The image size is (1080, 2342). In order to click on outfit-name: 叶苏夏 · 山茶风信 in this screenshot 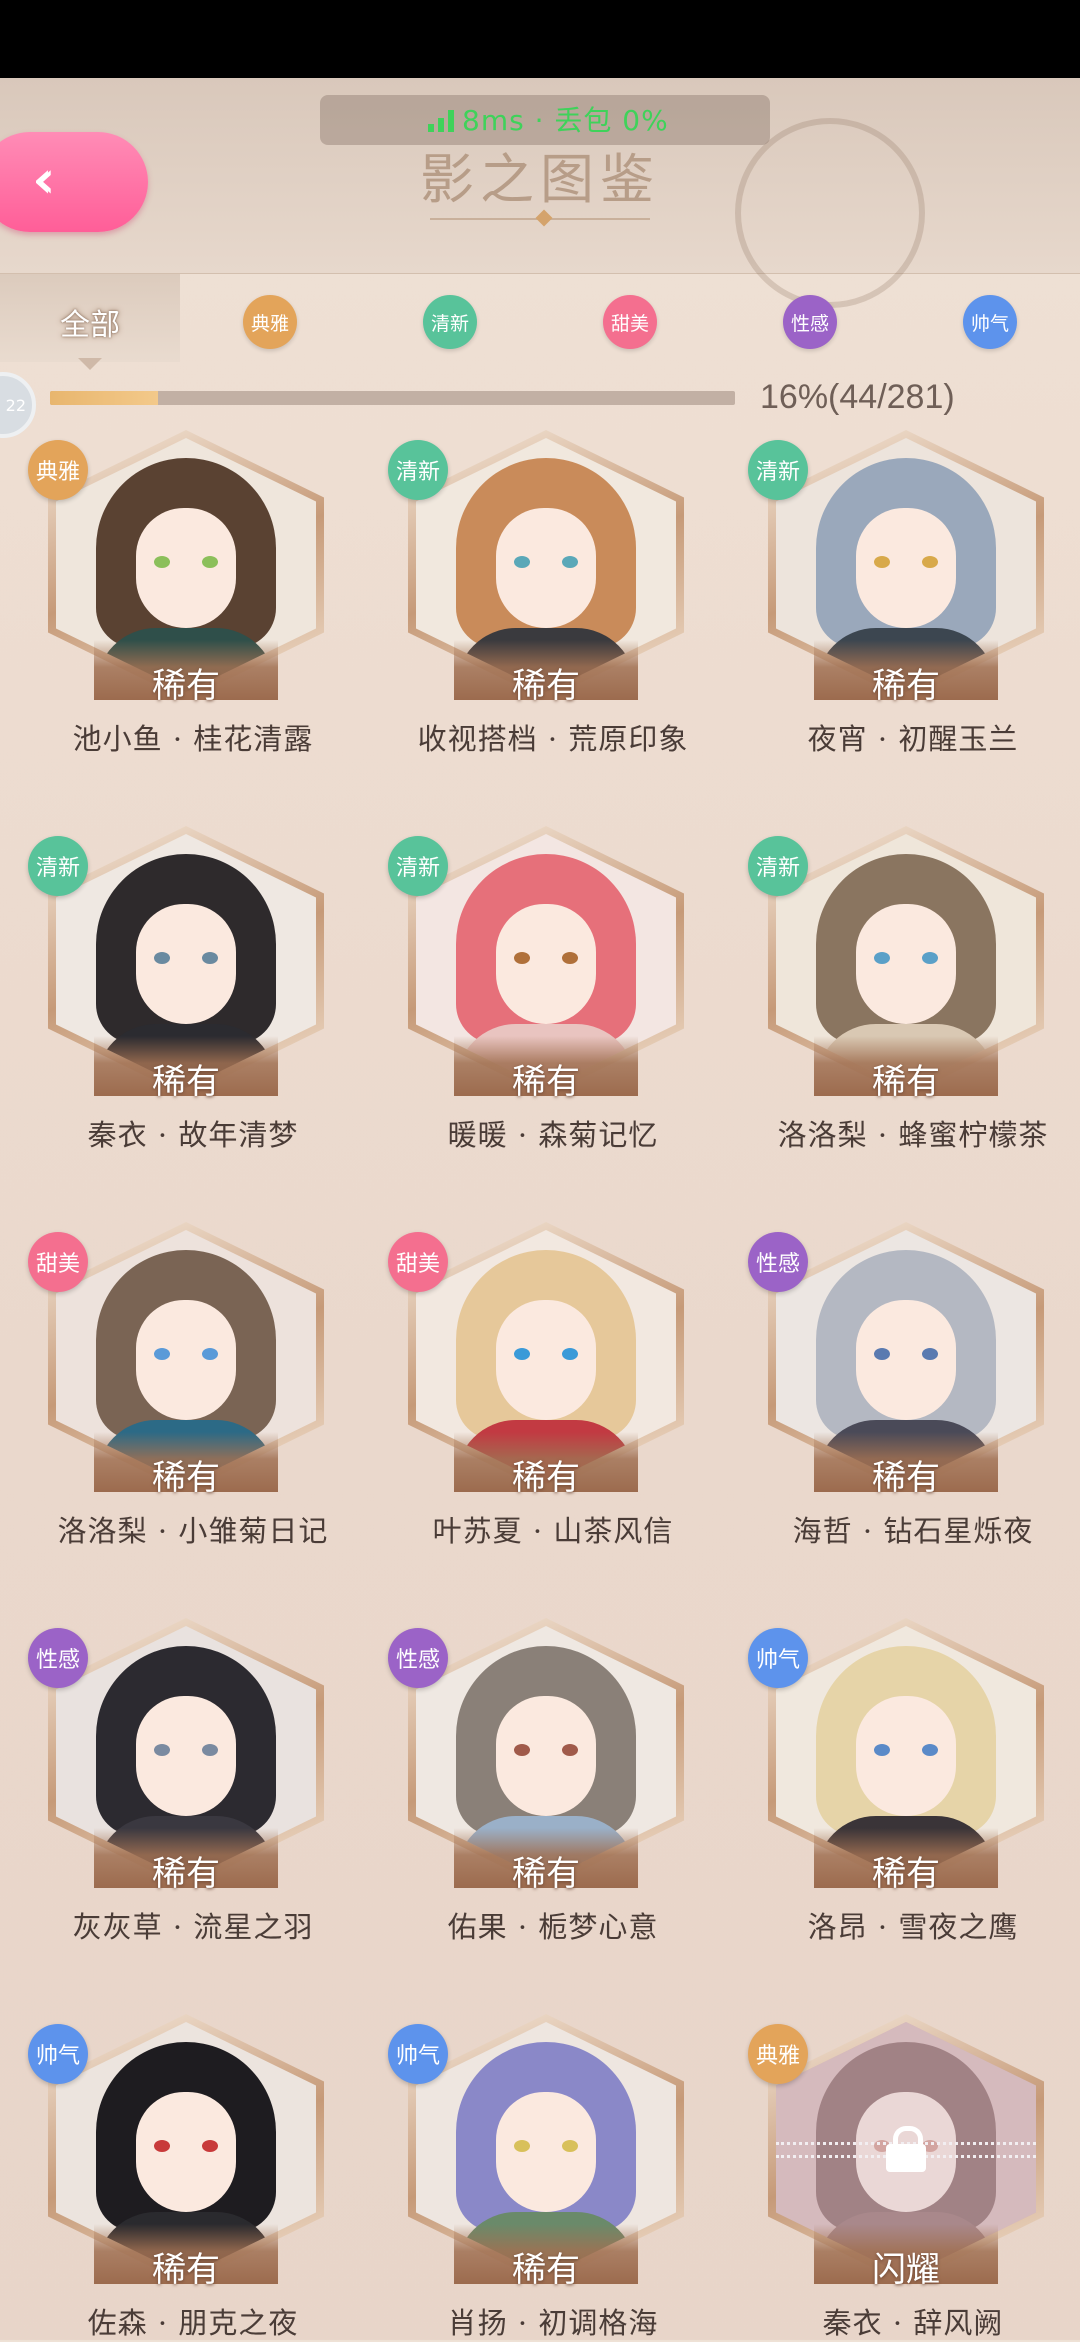, I will do `click(553, 1531)`.